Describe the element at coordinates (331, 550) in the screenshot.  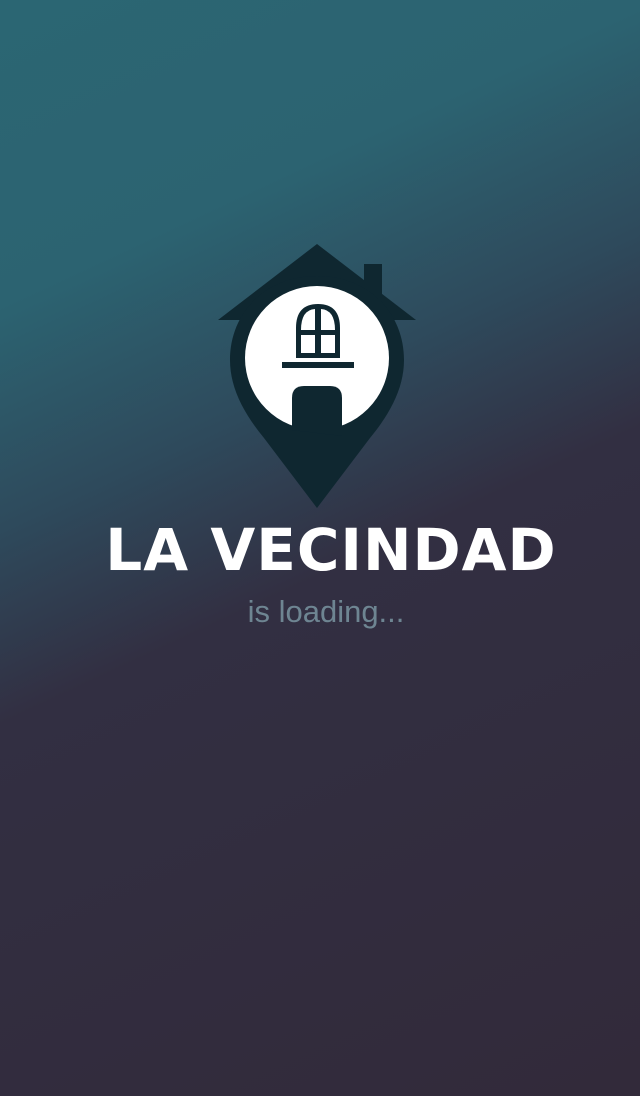
I see `app-title: LA VECINDAD` at that location.